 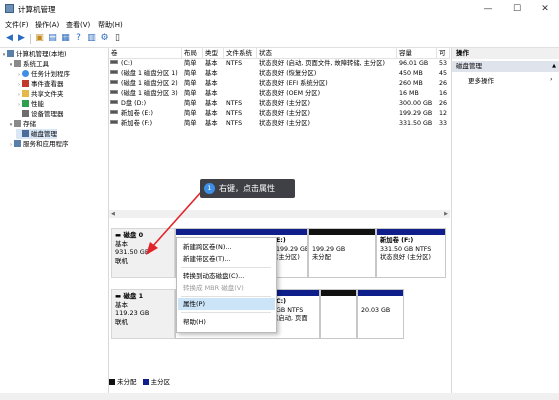 I want to click on volume-cell-text: 状态良好 (主分区), so click(x=284, y=103).